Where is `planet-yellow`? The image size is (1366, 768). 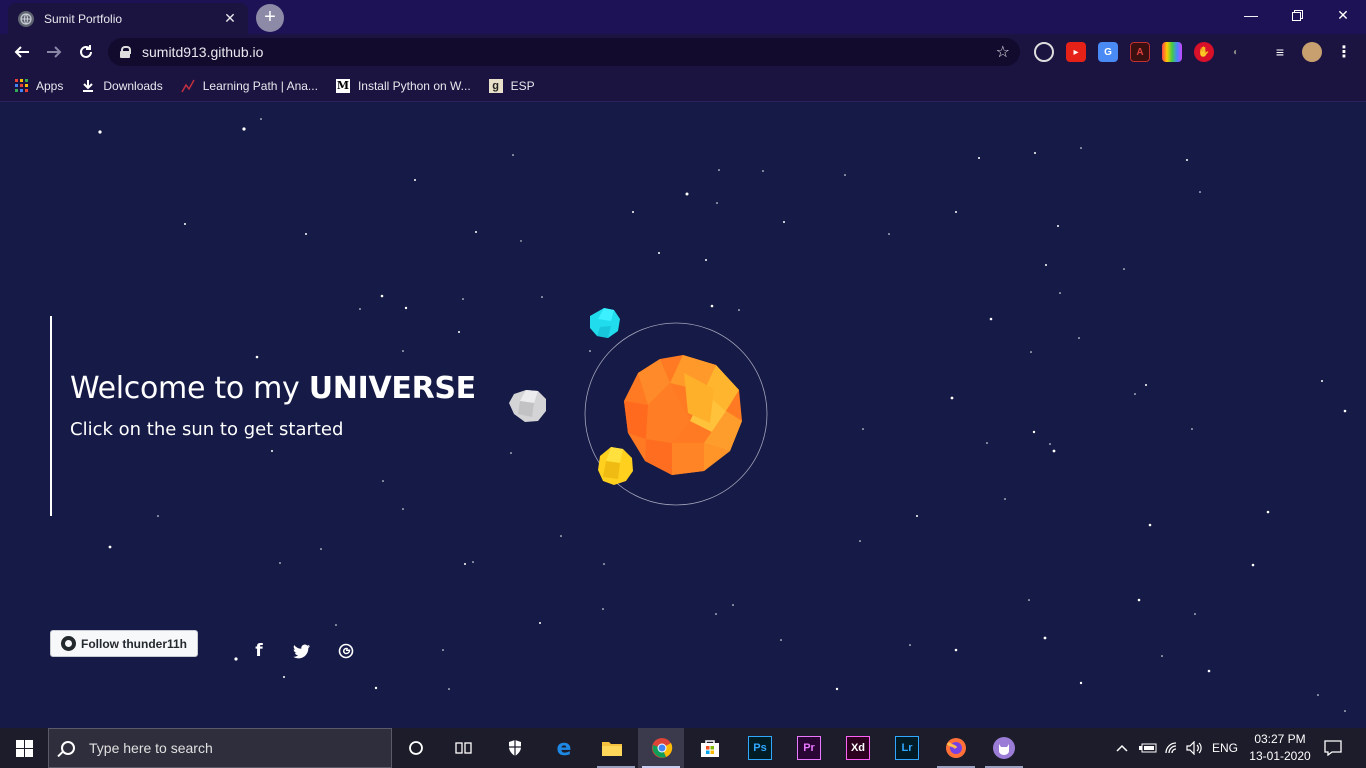
planet-yellow is located at coordinates (615, 466).